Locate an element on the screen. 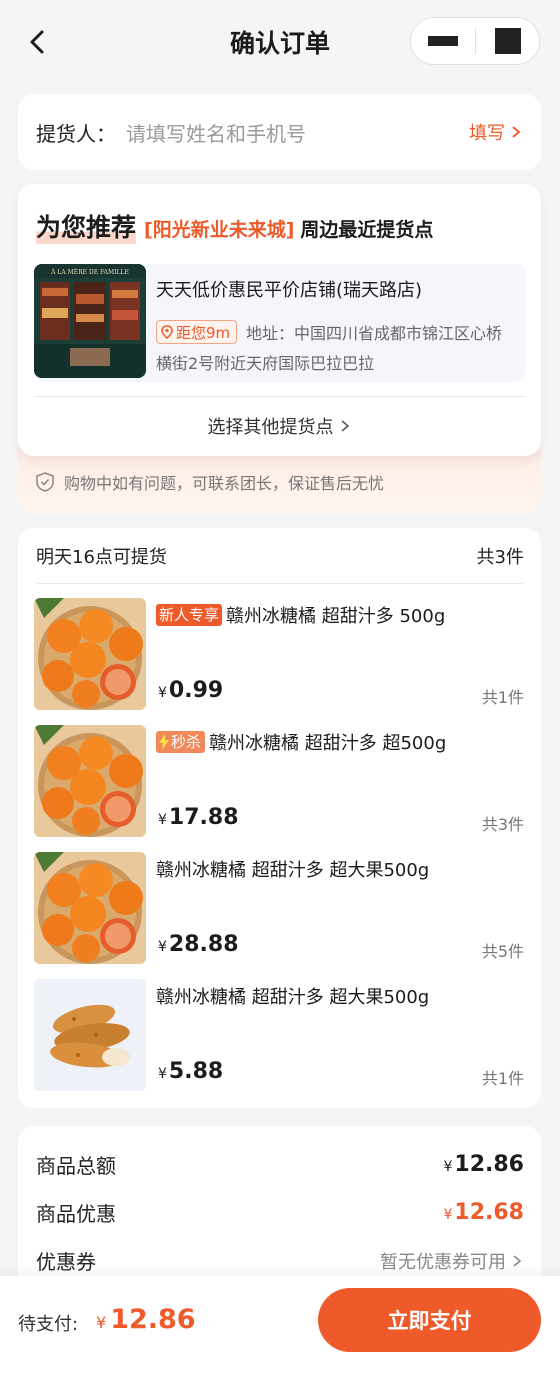 This screenshot has height=1388, width=560. product-price: ¥17.88 is located at coordinates (198, 817).